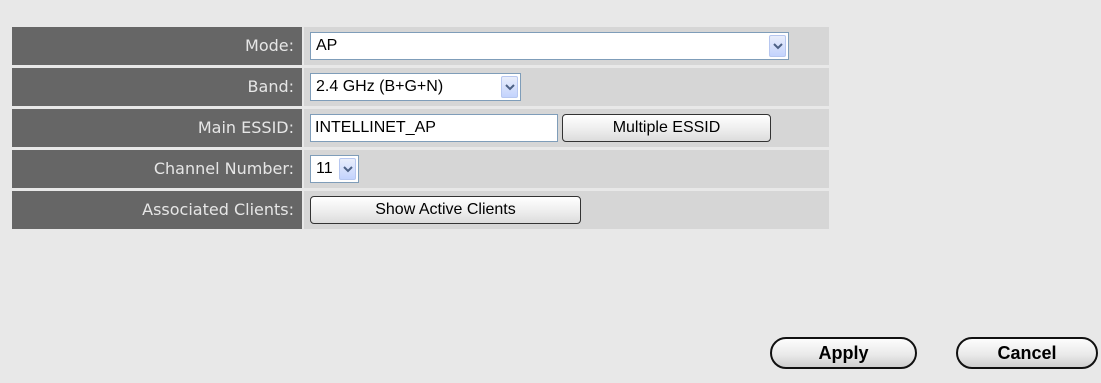 The width and height of the screenshot is (1101, 383). Describe the element at coordinates (158, 210) in the screenshot. I see `clients-label: Associated Clients:` at that location.